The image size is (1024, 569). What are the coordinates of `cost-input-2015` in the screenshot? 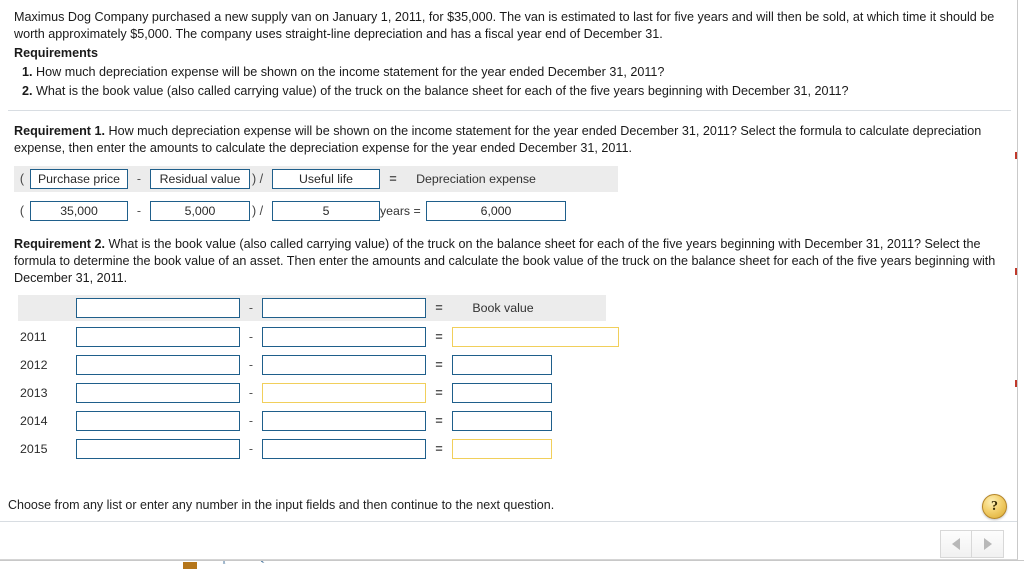 It's located at (158, 449).